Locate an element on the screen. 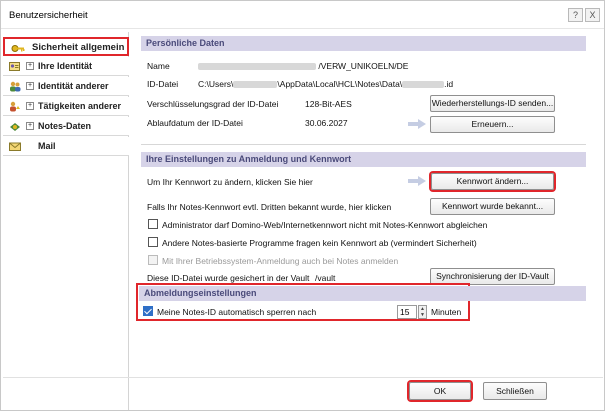 This screenshot has width=605, height=411. mail-icon is located at coordinates (15, 146).